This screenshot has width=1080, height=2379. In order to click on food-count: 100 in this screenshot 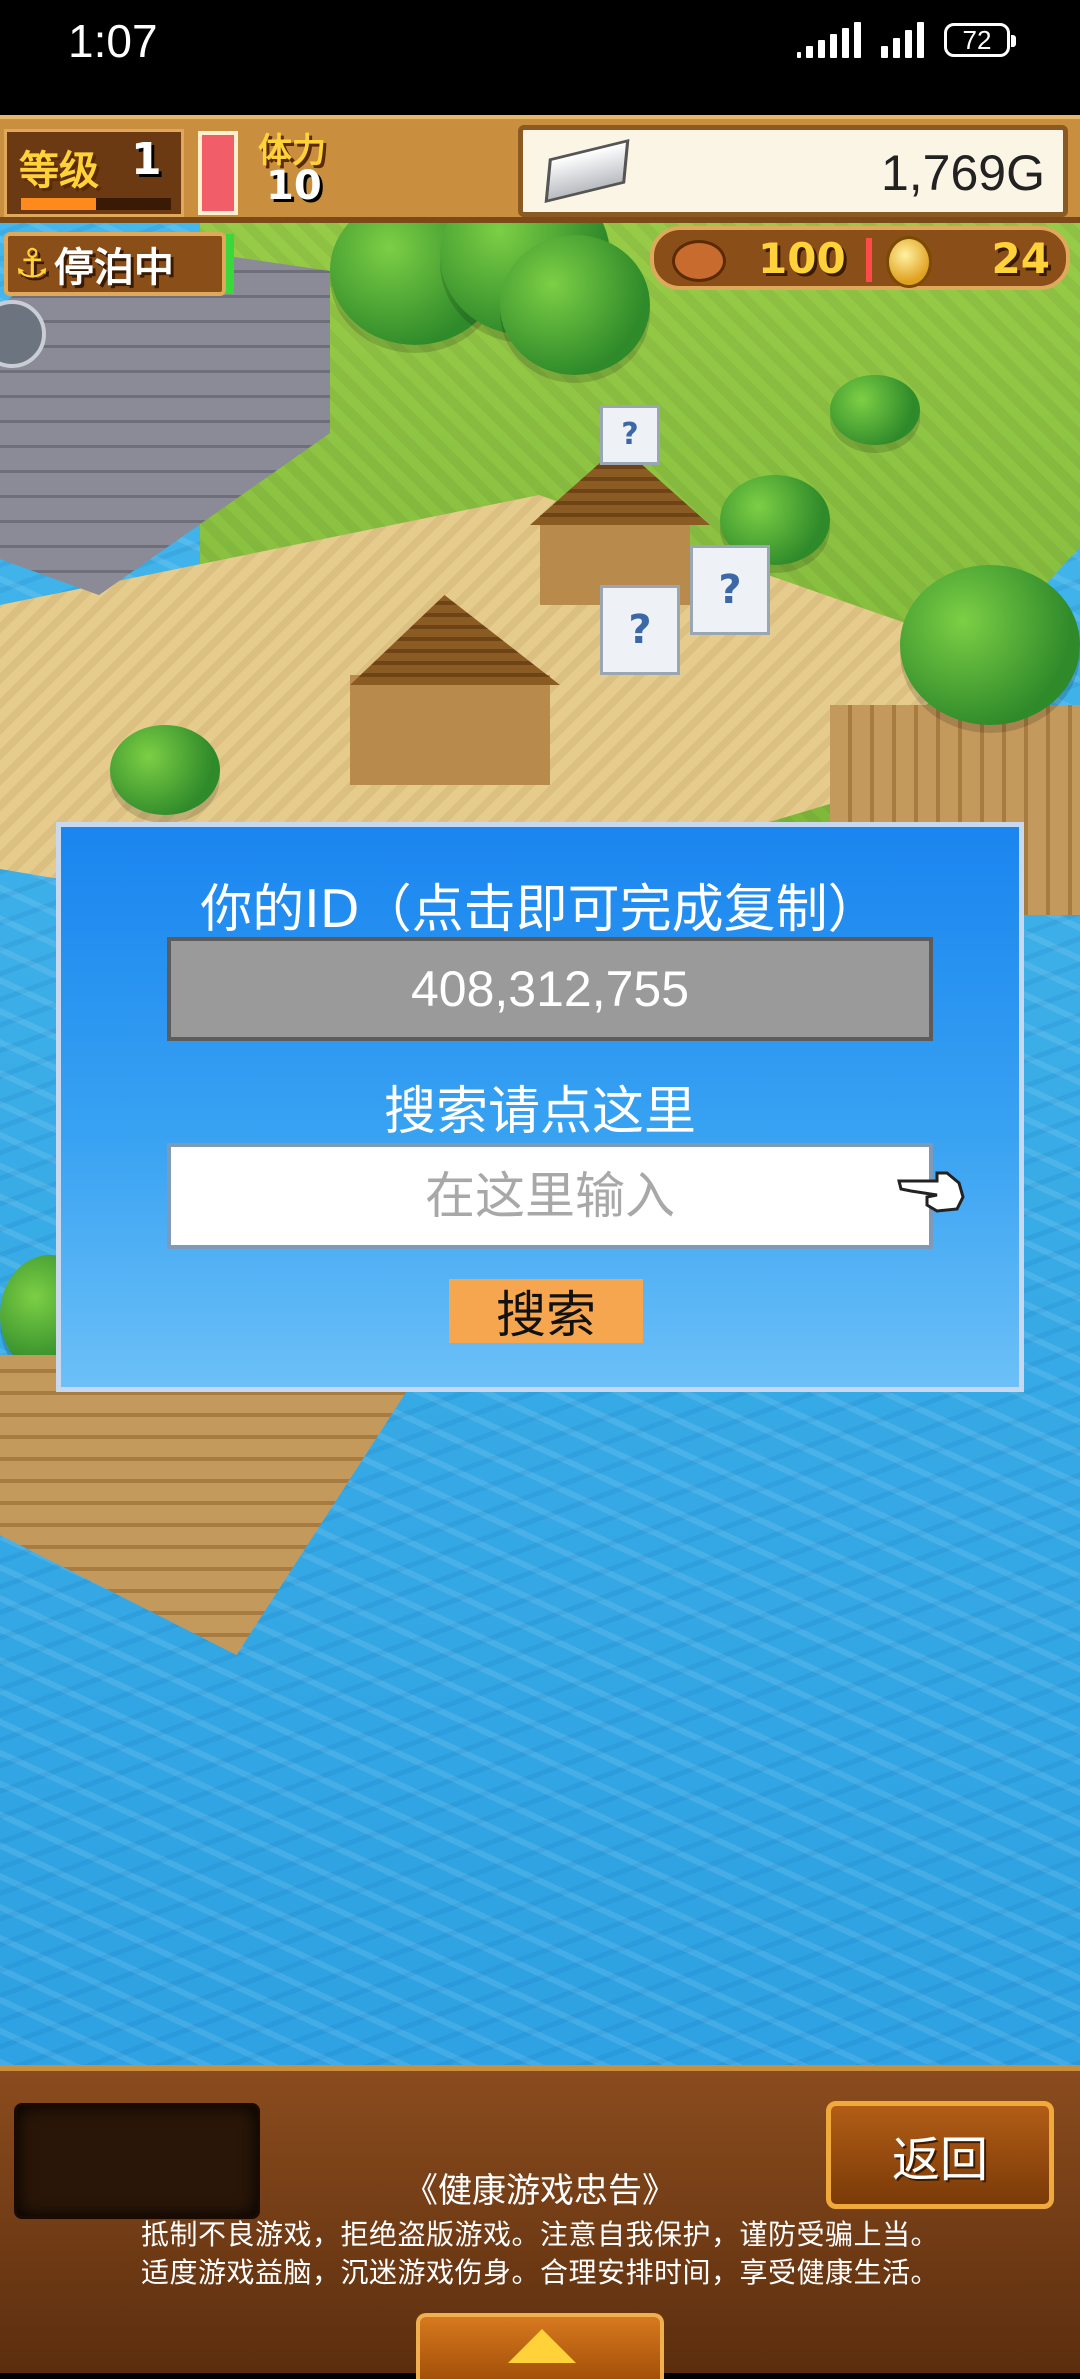, I will do `click(802, 258)`.